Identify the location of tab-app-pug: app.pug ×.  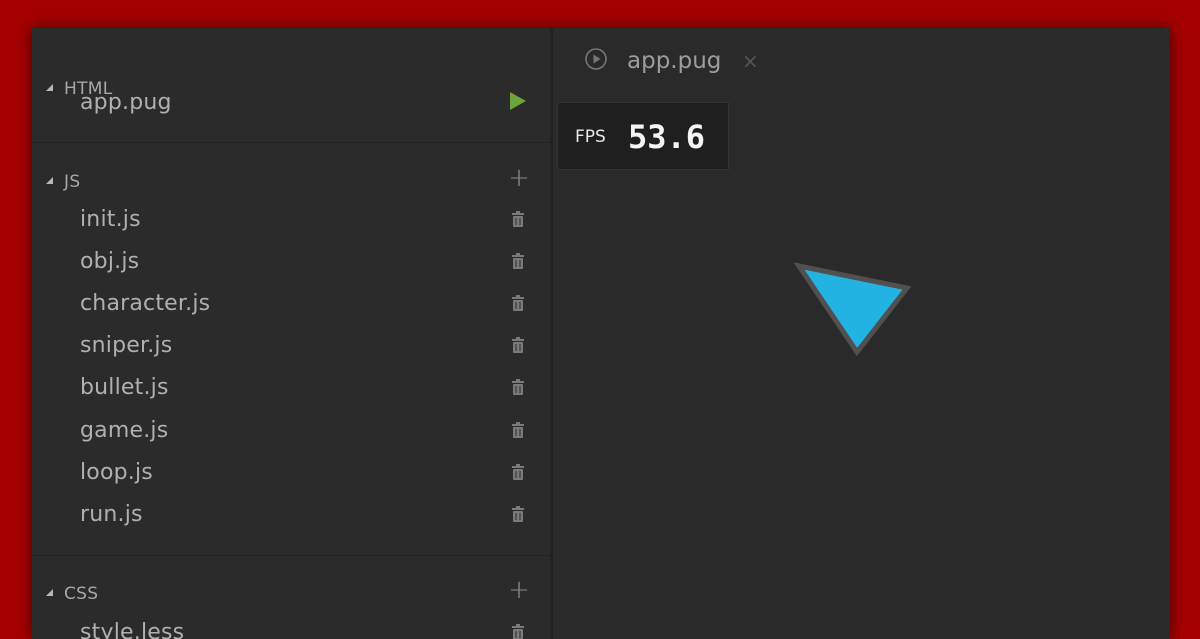
(685, 63).